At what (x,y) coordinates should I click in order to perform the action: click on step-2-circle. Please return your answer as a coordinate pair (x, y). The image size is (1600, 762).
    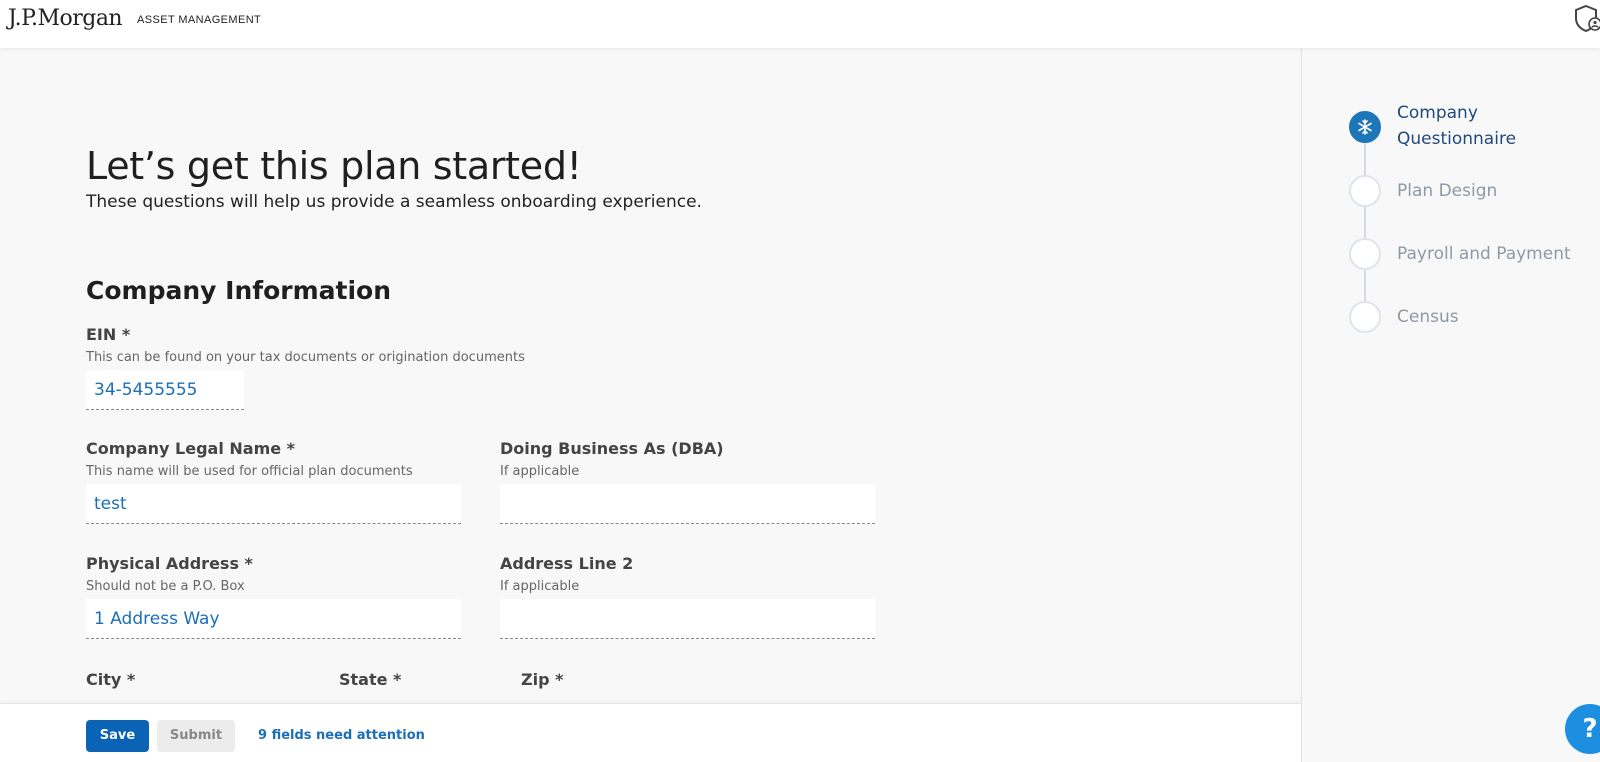
    Looking at the image, I should click on (1365, 191).